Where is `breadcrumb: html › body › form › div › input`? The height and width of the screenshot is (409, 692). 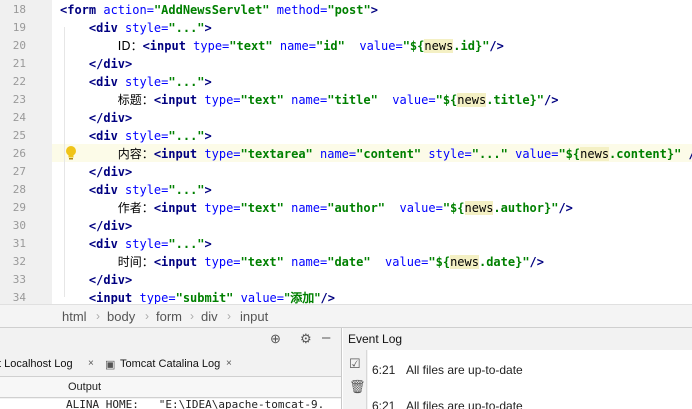
breadcrumb: html › body › form › div › input is located at coordinates (346, 316).